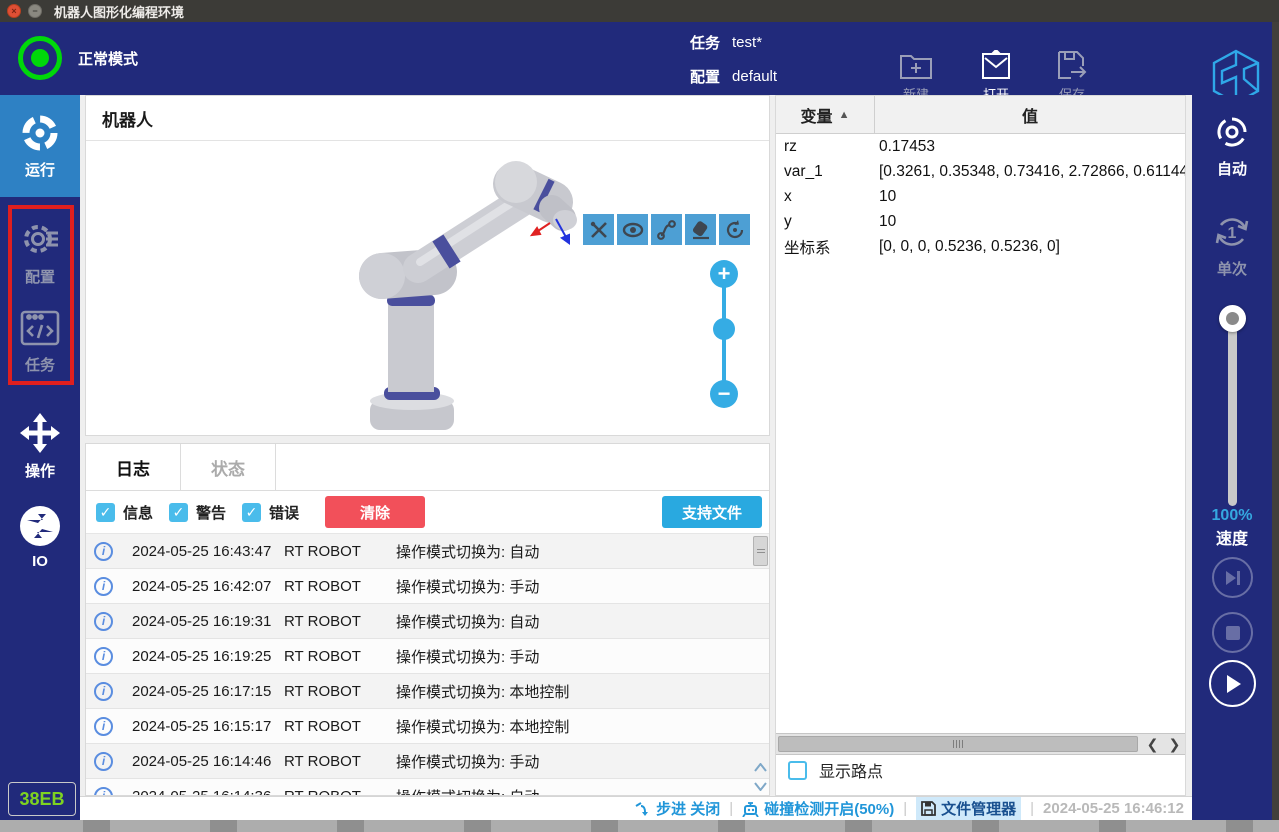 The image size is (1279, 832). What do you see at coordinates (1152, 744) in the screenshot?
I see `scroll-left-icon: ❮` at bounding box center [1152, 744].